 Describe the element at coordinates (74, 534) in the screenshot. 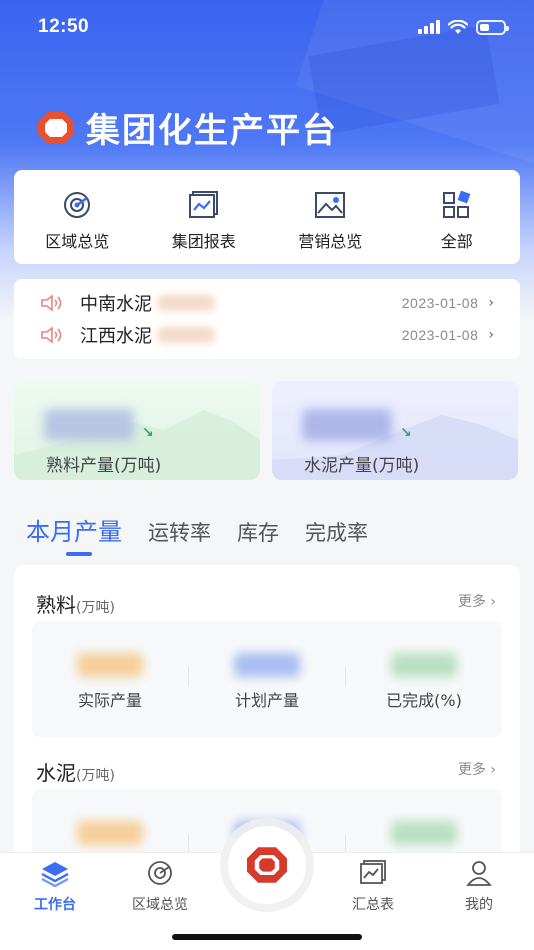

I see `tab-monthly-output: 本月产量` at that location.